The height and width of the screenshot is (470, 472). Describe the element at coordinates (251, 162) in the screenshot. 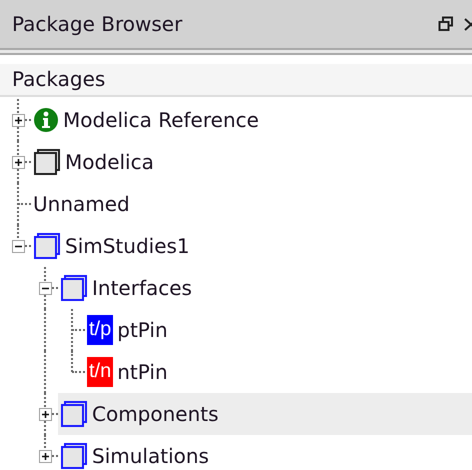

I see `tree-item: Modelica` at that location.